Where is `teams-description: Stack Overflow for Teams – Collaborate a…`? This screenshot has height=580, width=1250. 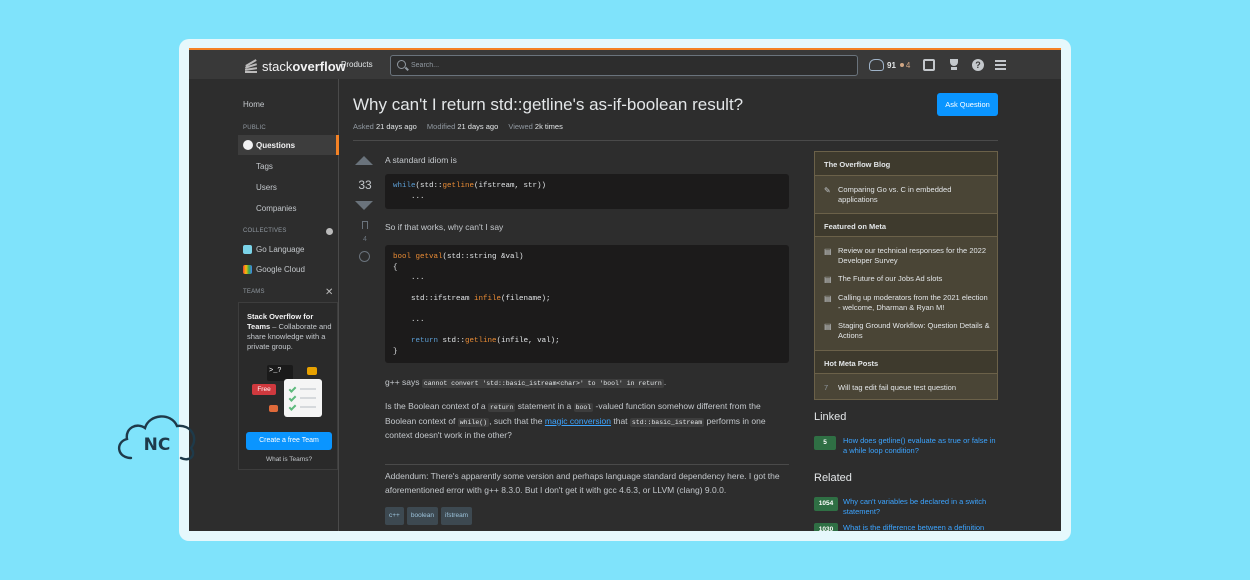
teams-description: Stack Overflow for Teams – Collaborate a… is located at coordinates (290, 332).